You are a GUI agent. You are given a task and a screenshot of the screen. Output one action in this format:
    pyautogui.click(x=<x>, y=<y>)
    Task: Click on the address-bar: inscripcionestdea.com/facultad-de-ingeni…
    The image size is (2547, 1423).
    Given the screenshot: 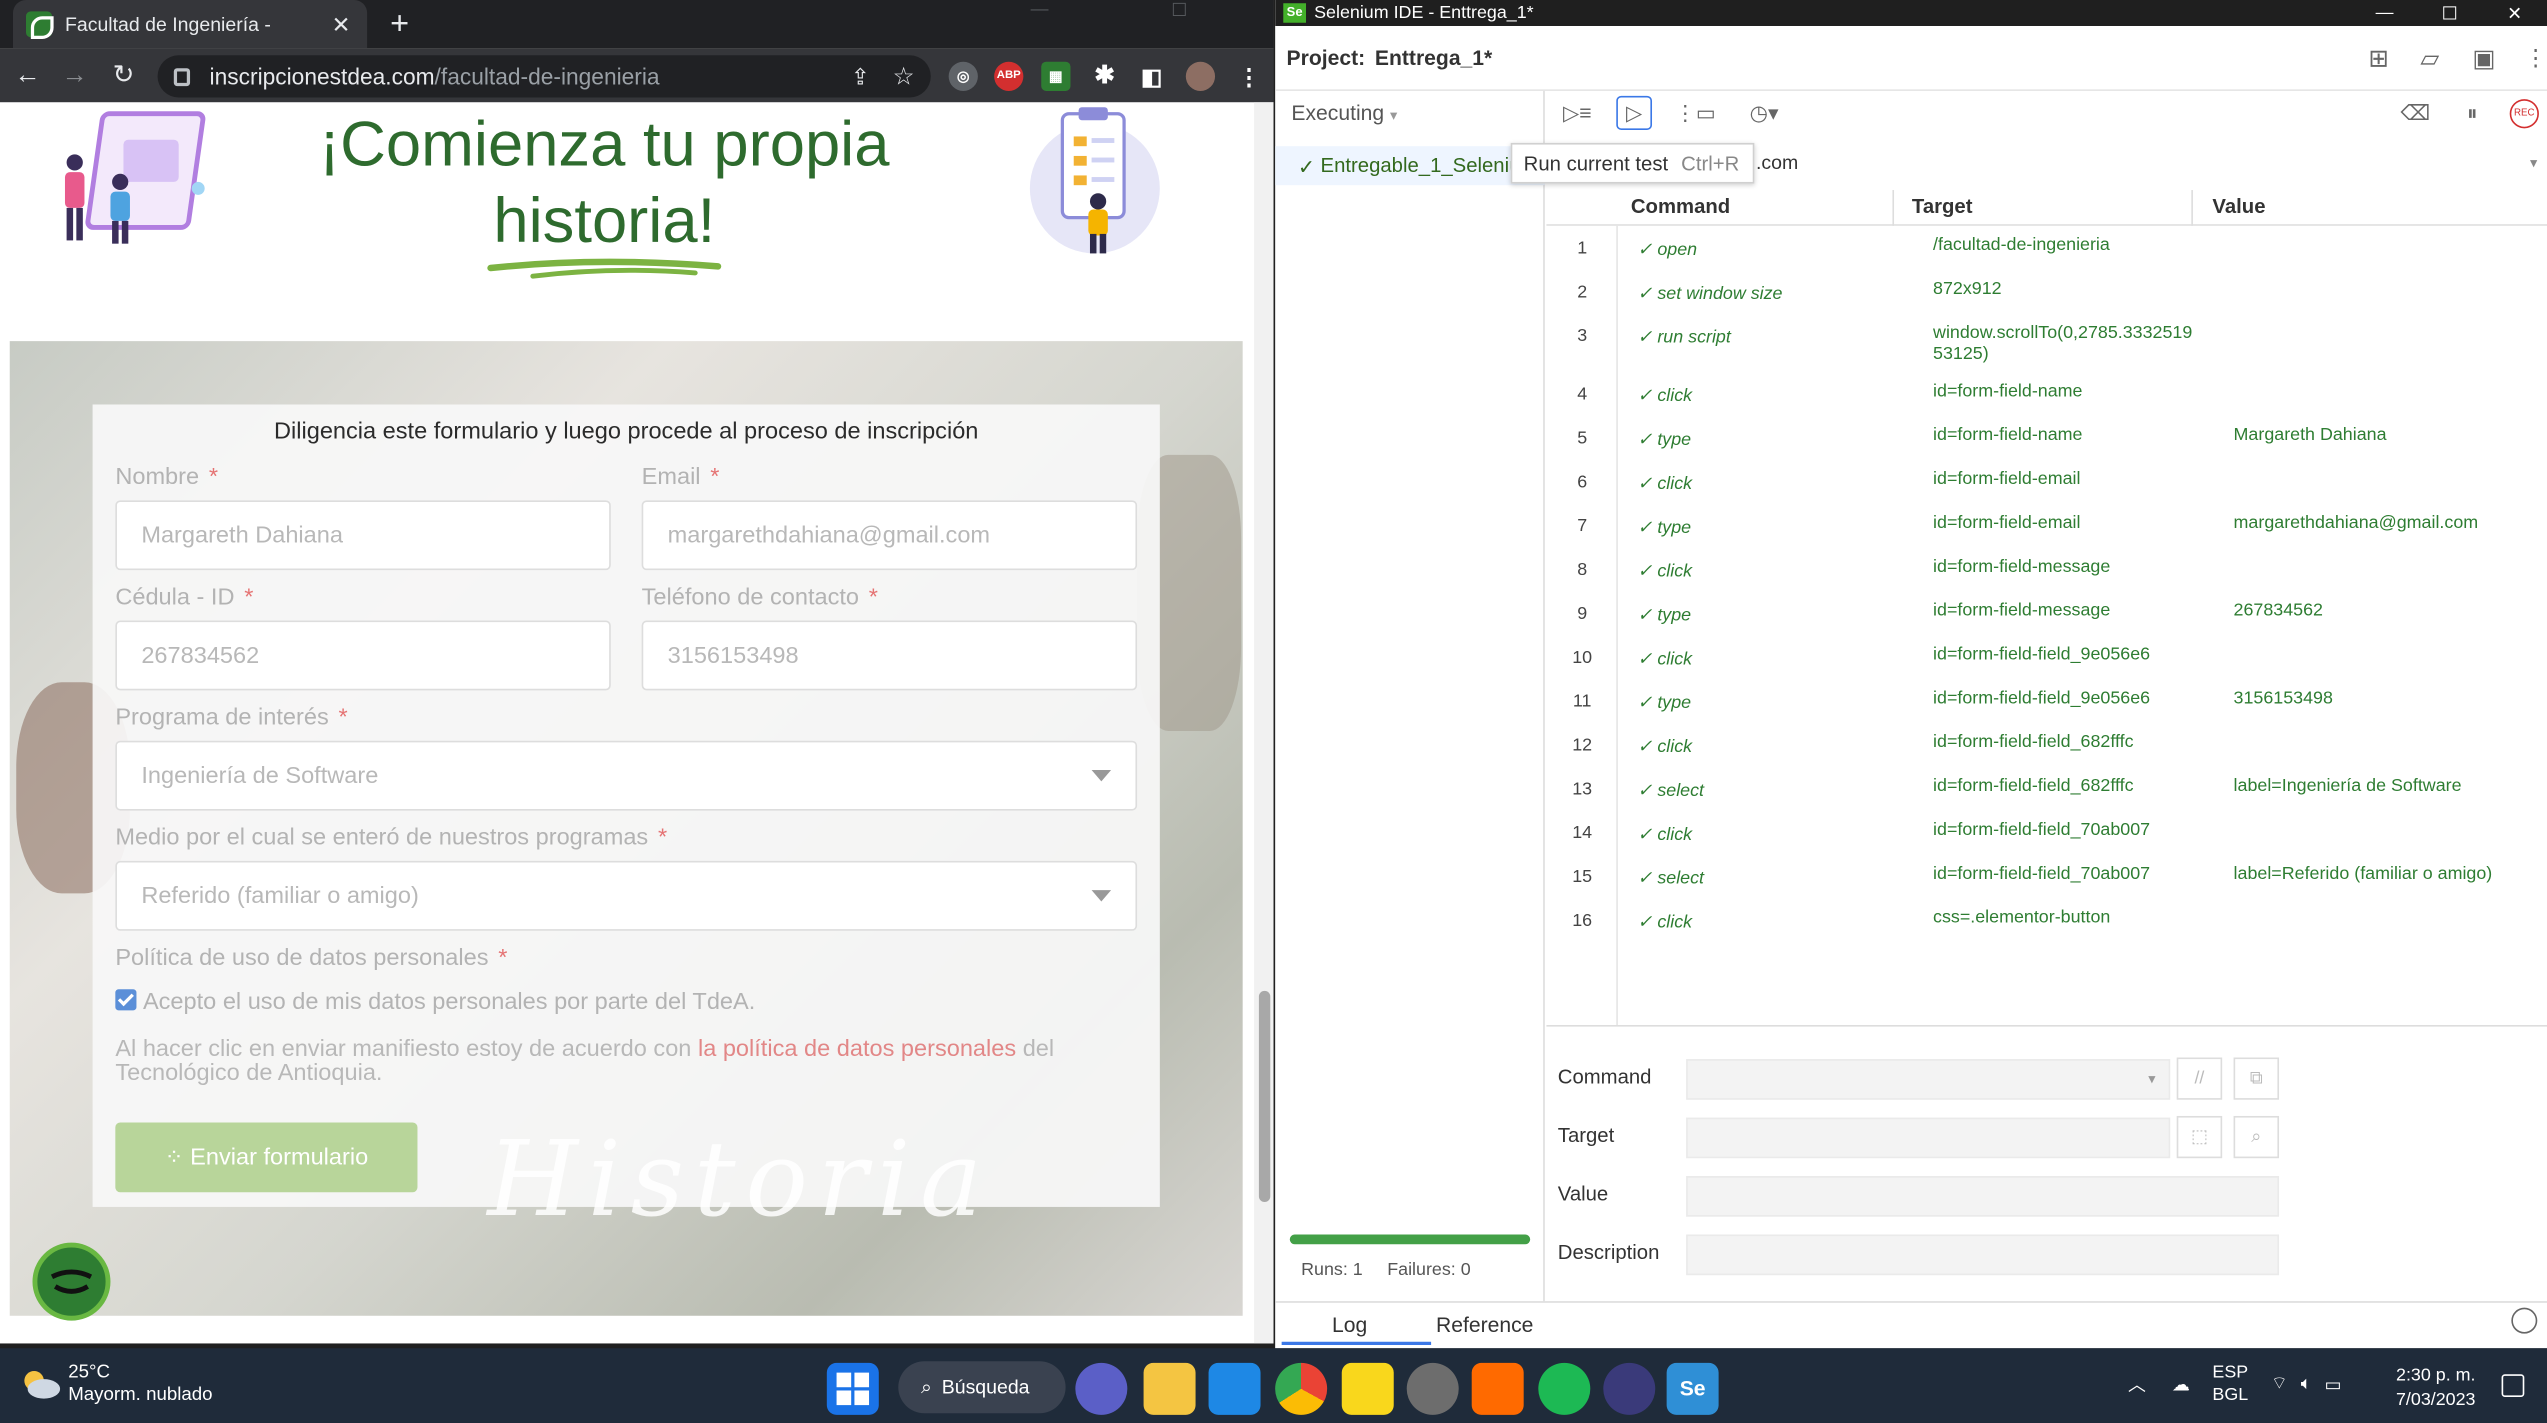 What is the action you would take?
    pyautogui.click(x=544, y=76)
    